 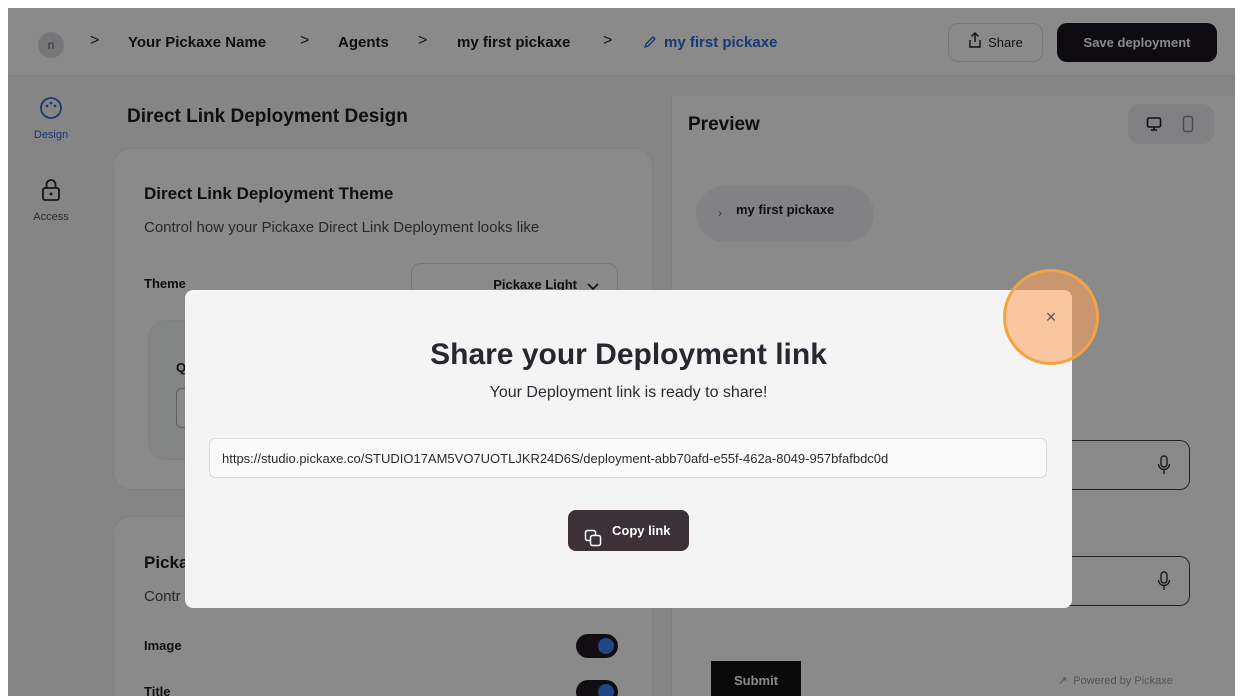 What do you see at coordinates (628, 392) in the screenshot?
I see `modal-subtitle: Your Deployment link is ready to share!` at bounding box center [628, 392].